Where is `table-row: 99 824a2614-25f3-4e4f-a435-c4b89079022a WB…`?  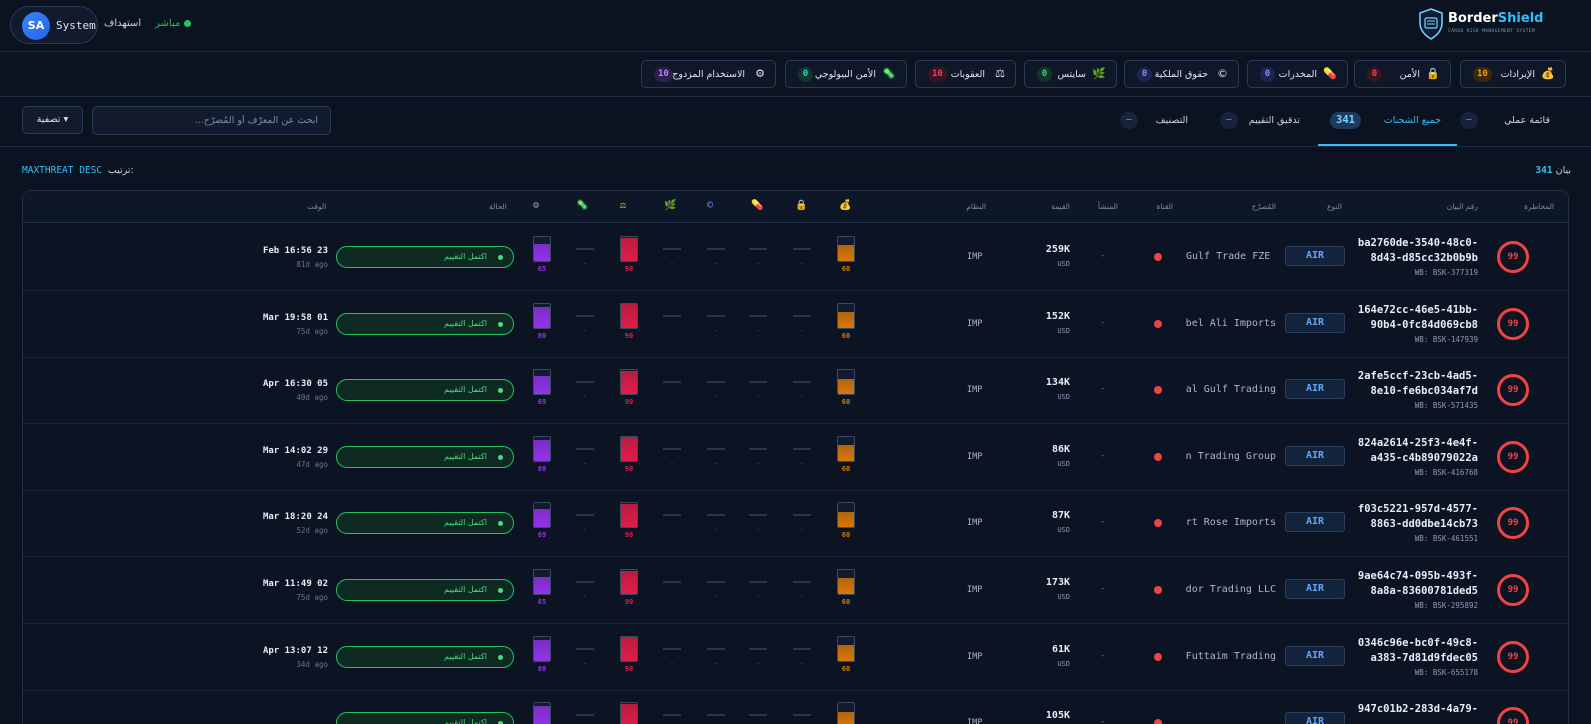
table-row: 99 824a2614-25f3-4e4f-a435-c4b89079022a WB… is located at coordinates (795, 457).